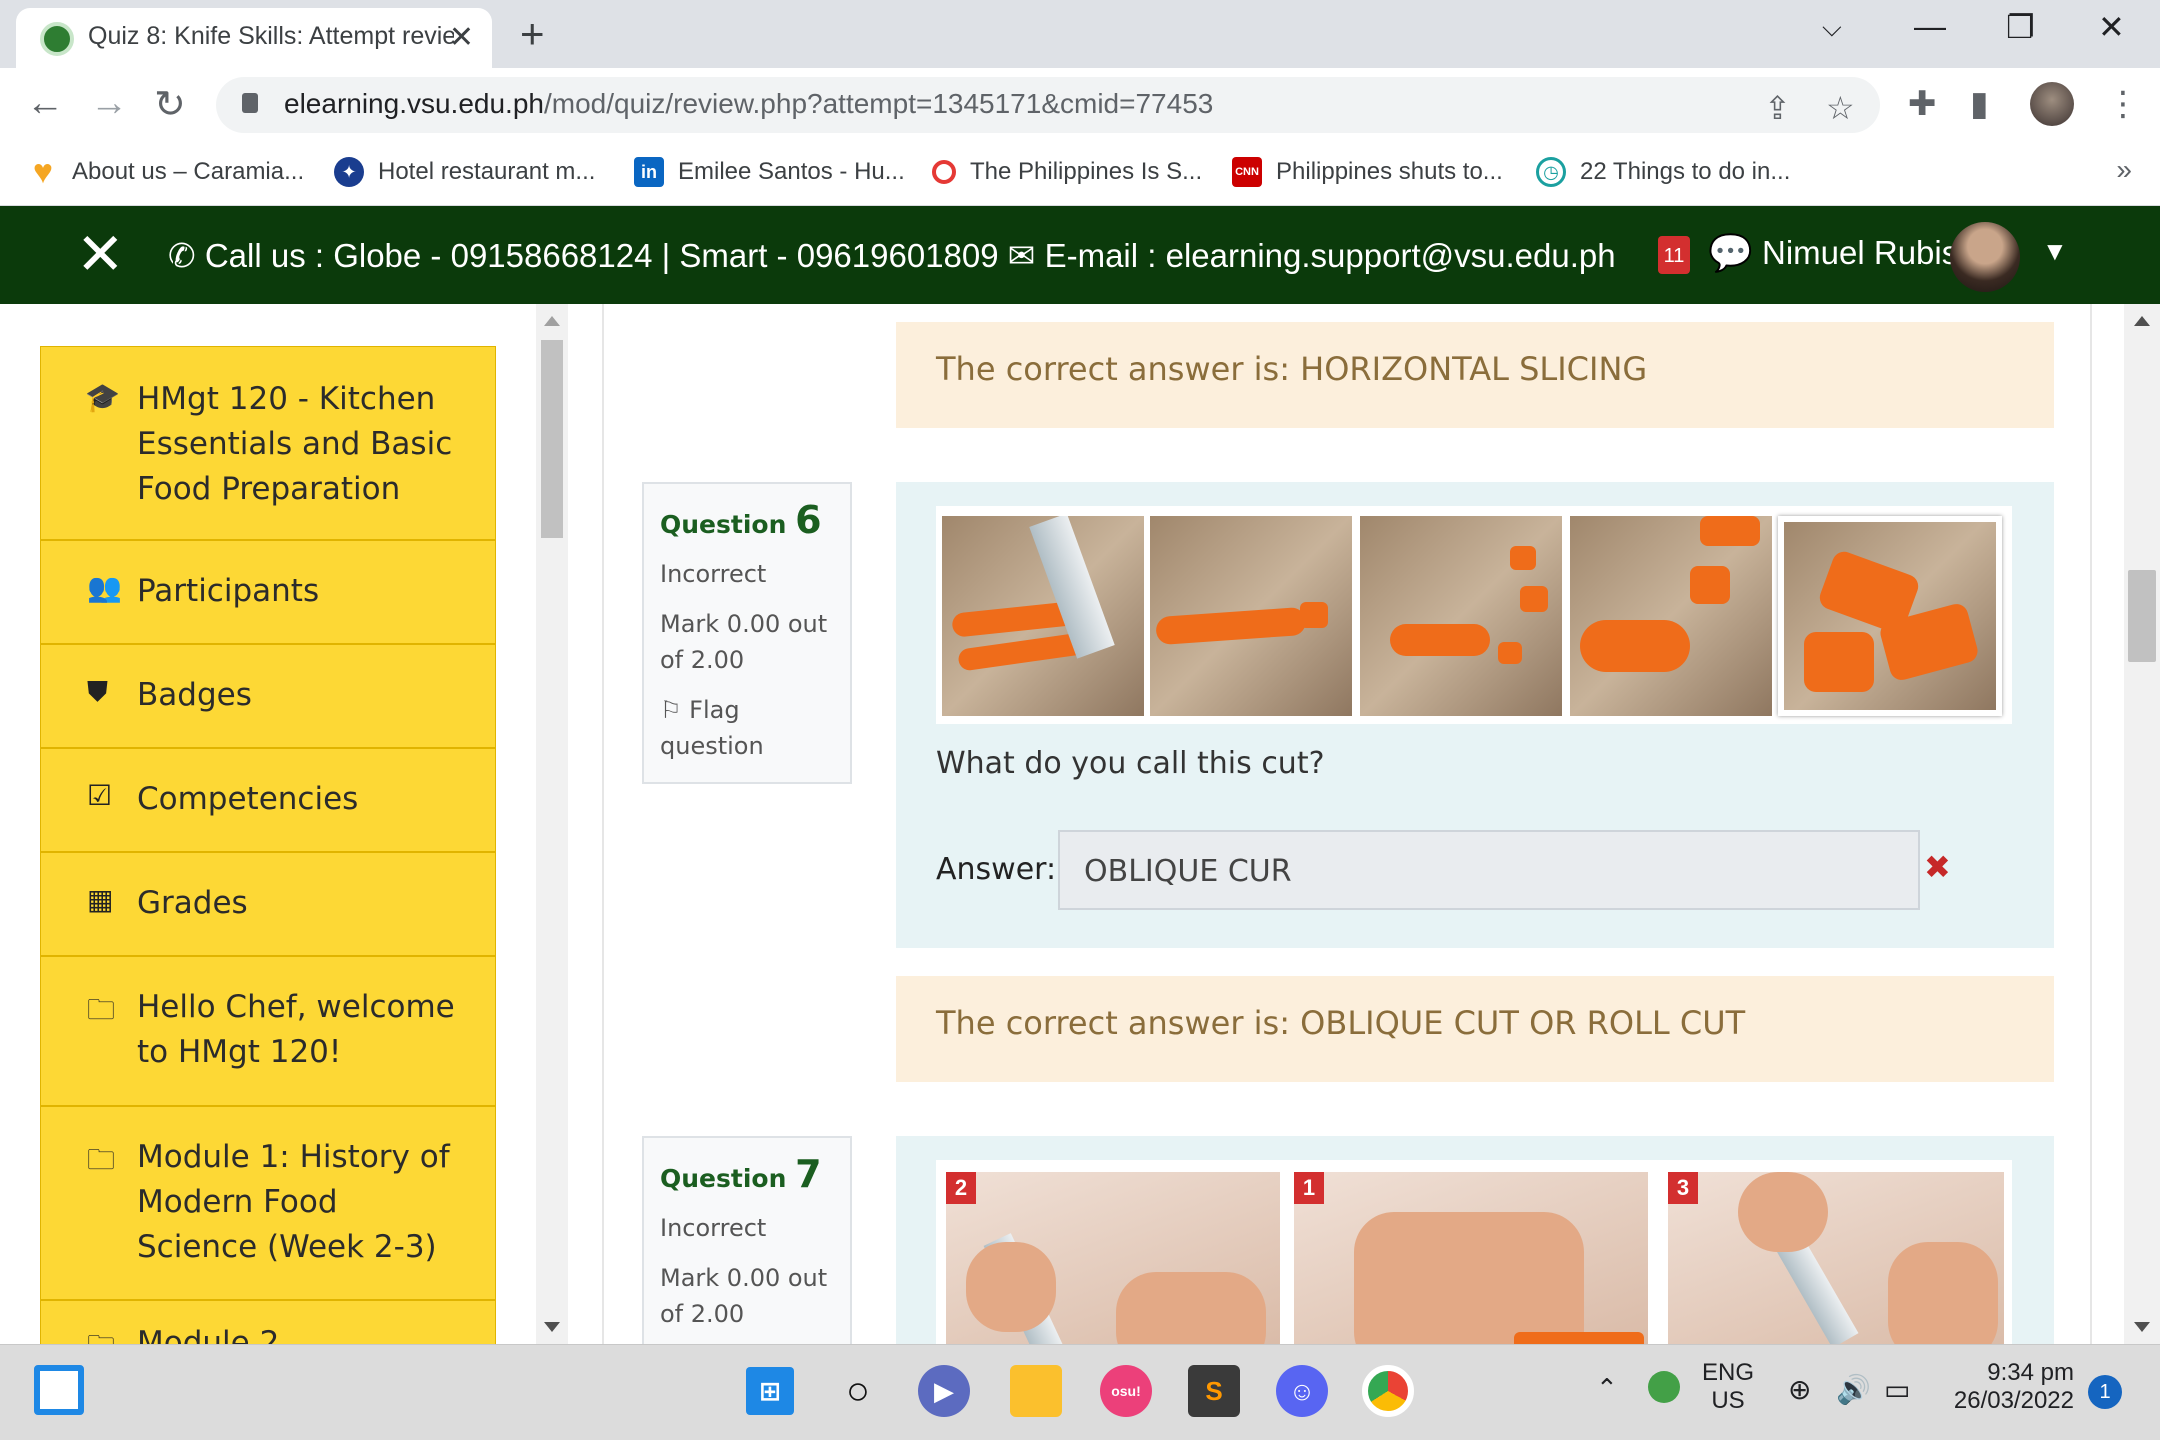 The width and height of the screenshot is (2160, 1440). What do you see at coordinates (45, 103) in the screenshot?
I see `back-icon: ←` at bounding box center [45, 103].